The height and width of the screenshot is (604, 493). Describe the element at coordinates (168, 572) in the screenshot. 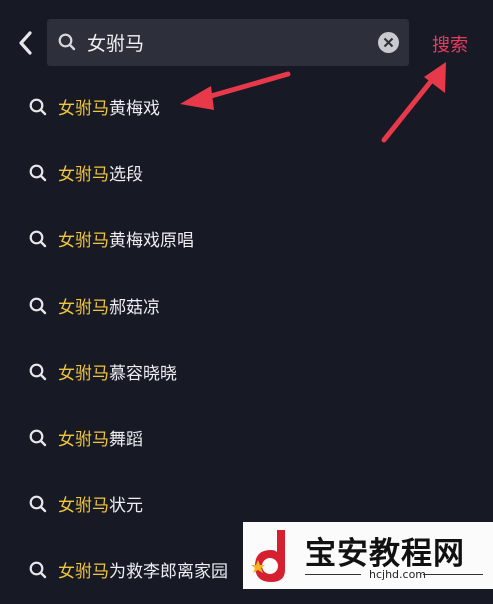

I see `suggestion-rest: 为救李郎离家园` at that location.